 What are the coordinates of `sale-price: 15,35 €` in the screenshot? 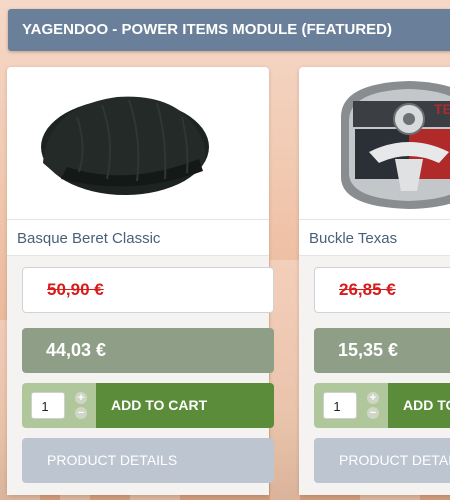 It's located at (382, 350).